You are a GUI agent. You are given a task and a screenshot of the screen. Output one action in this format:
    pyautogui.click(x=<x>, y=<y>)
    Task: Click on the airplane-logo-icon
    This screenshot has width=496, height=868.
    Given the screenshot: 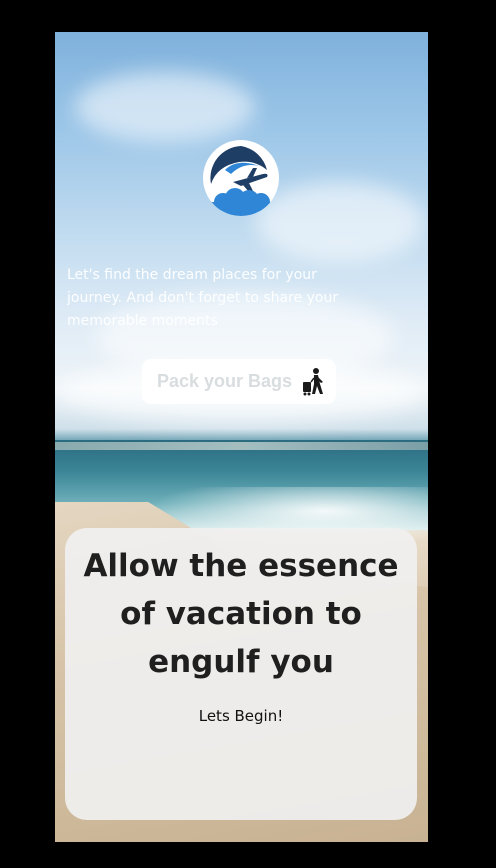 What is the action you would take?
    pyautogui.click(x=241, y=178)
    